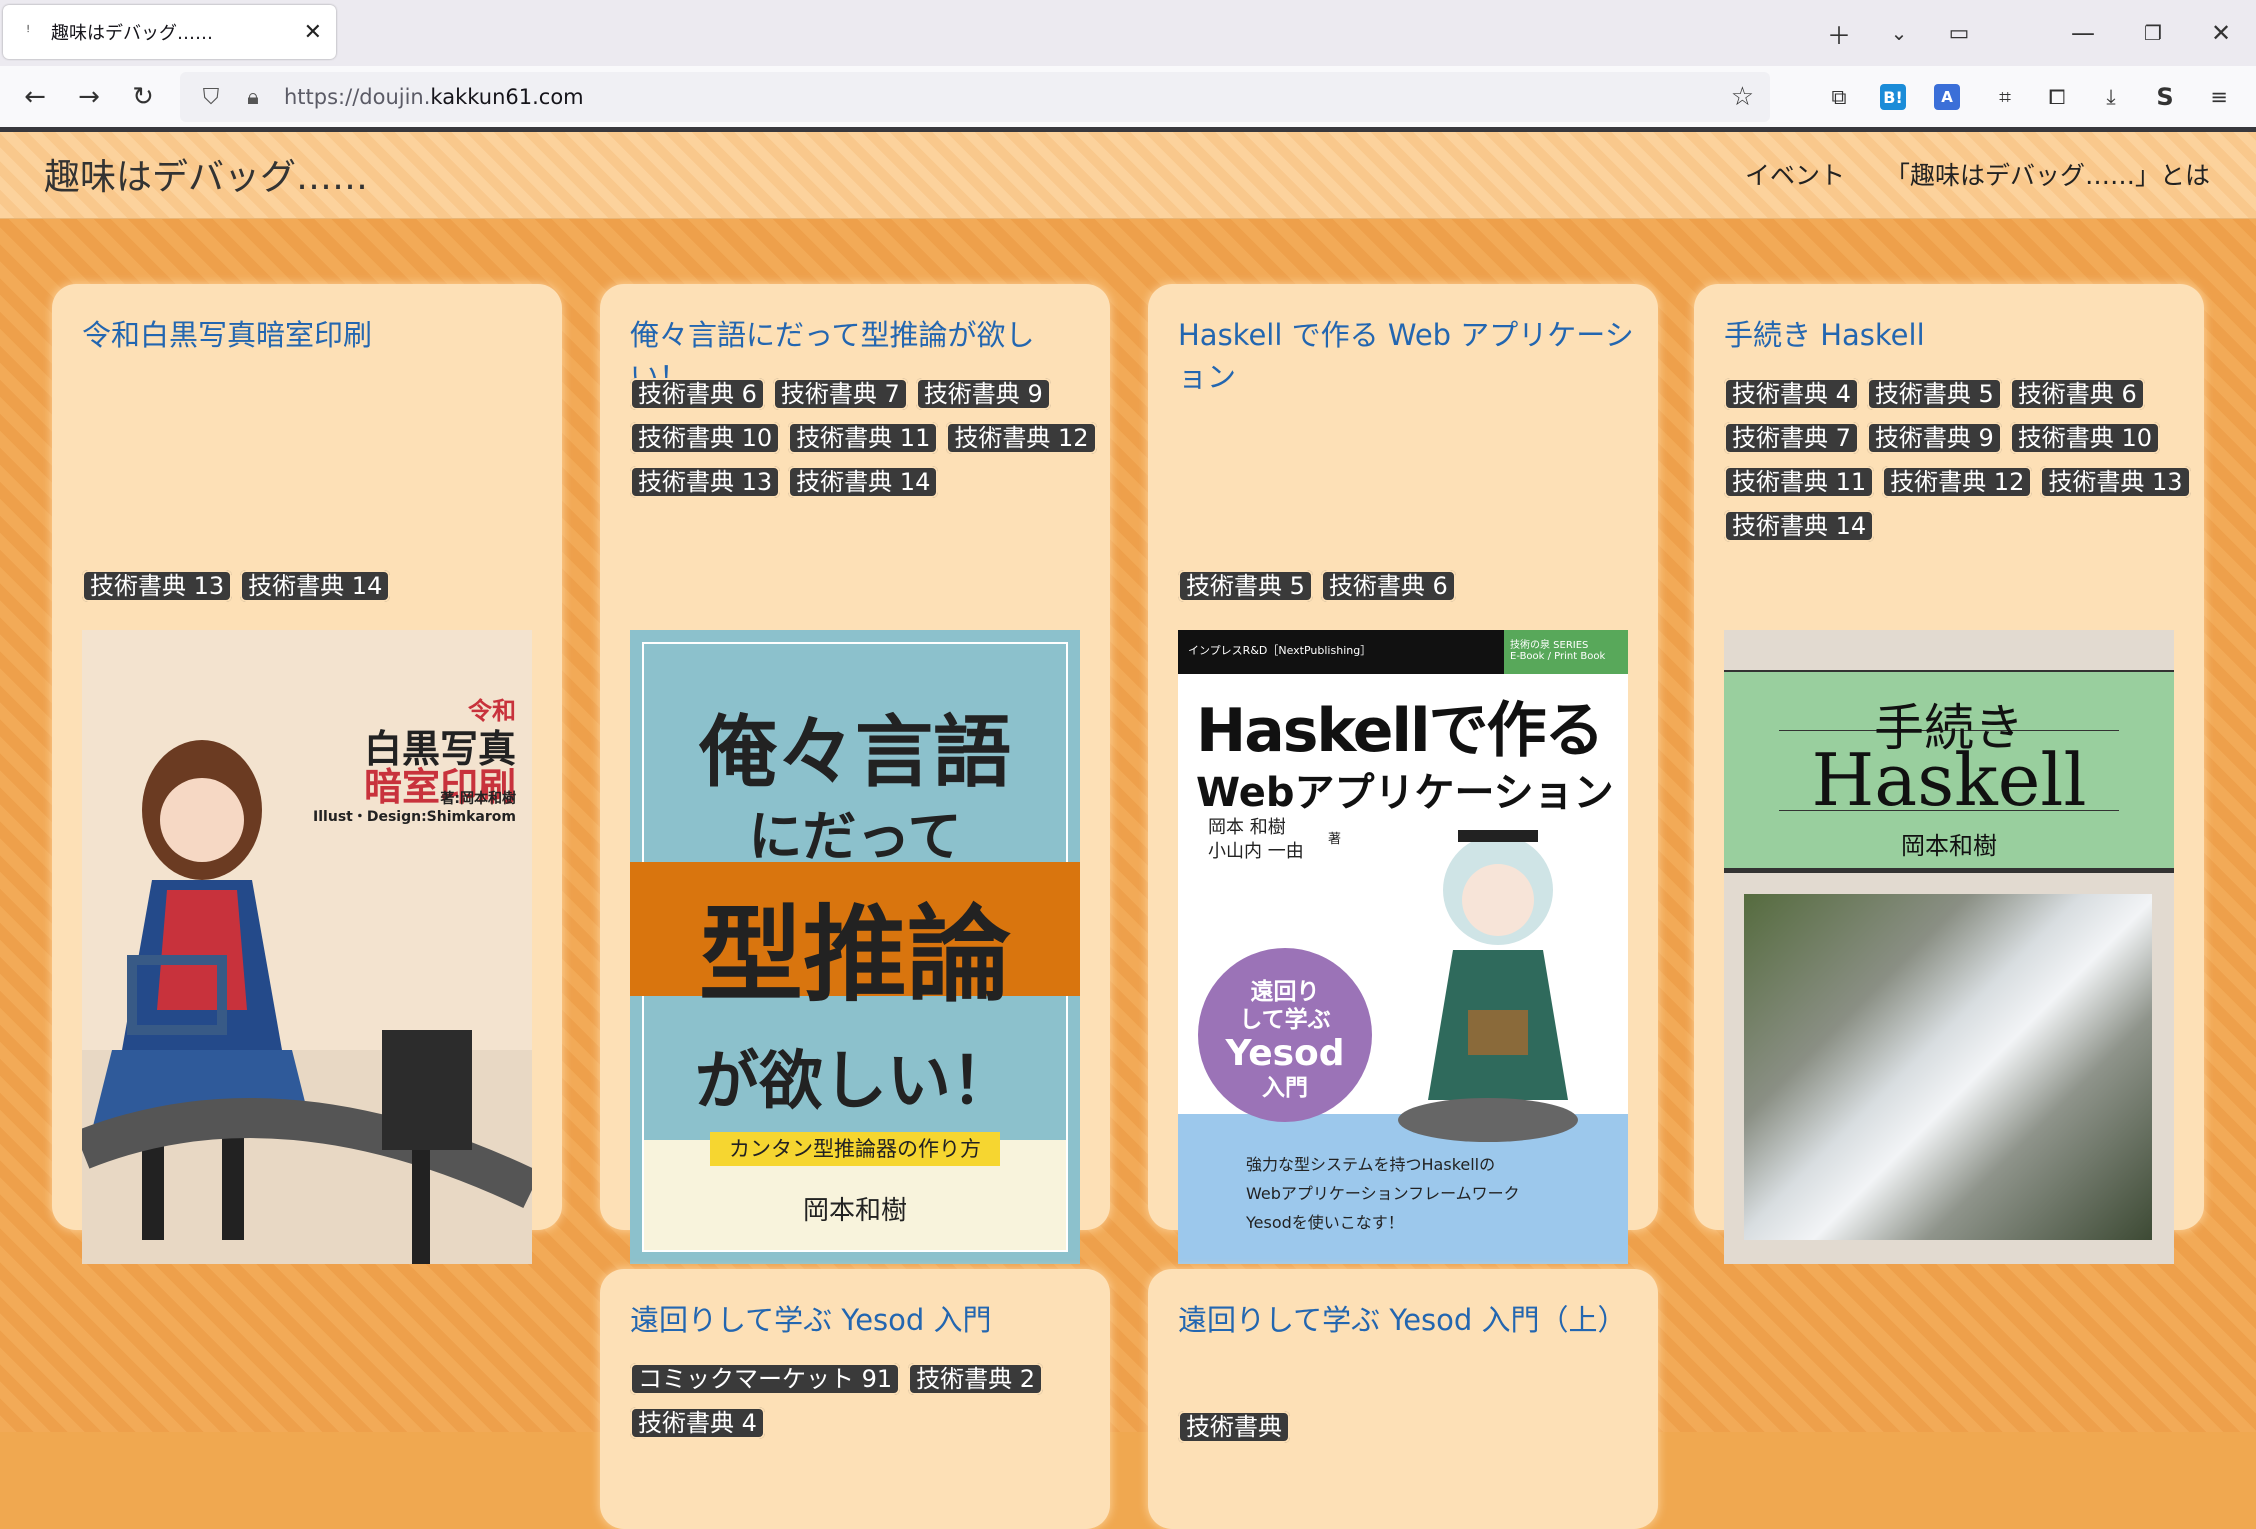  I want to click on url-text: https://doujin.kakkun61.com, so click(434, 97).